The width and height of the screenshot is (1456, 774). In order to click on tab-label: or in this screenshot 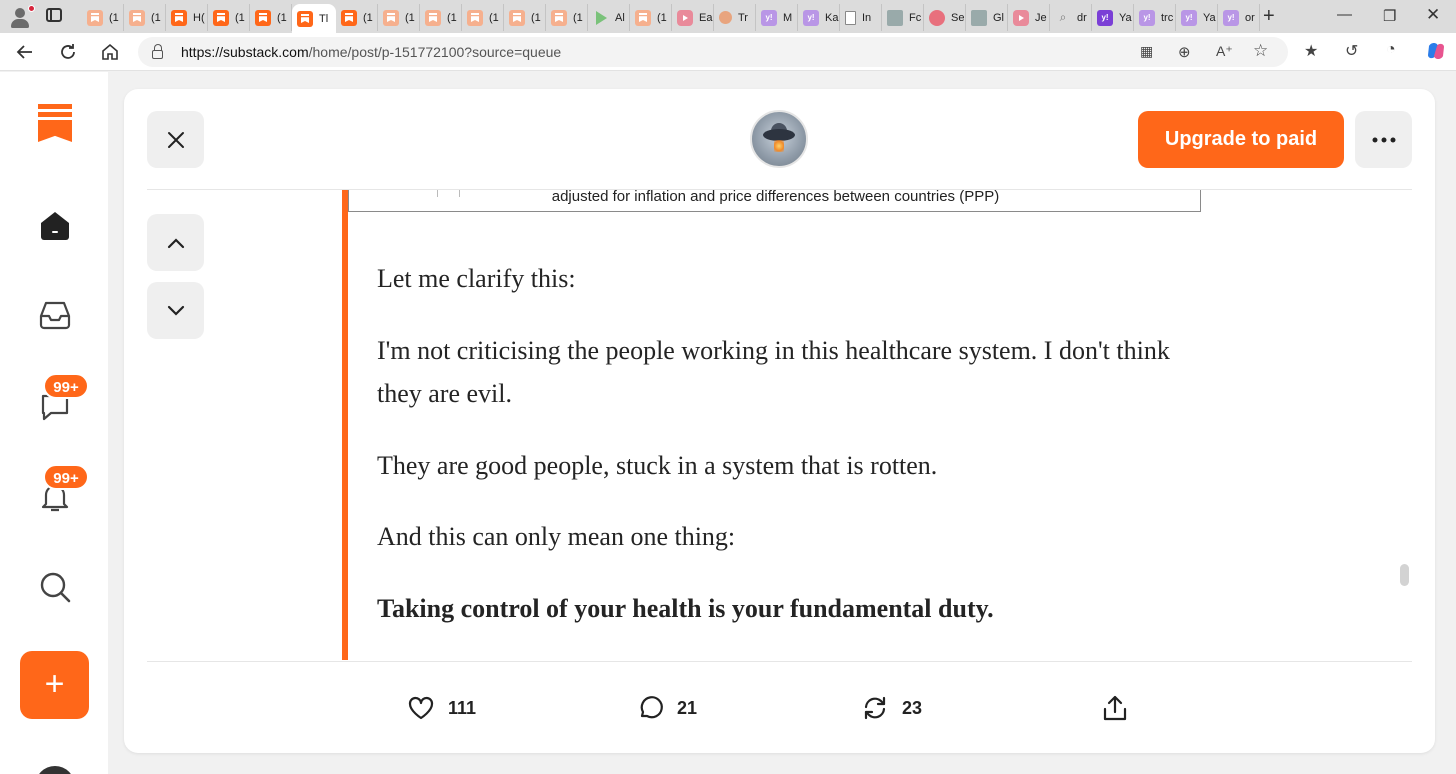, I will do `click(1250, 17)`.